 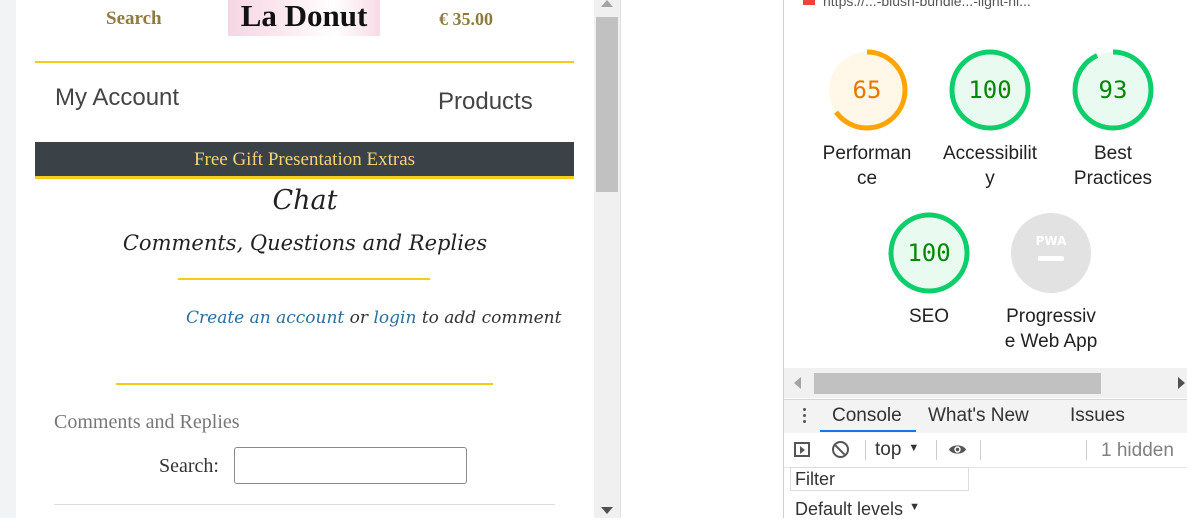 I want to click on comments-rule, so click(x=304, y=504).